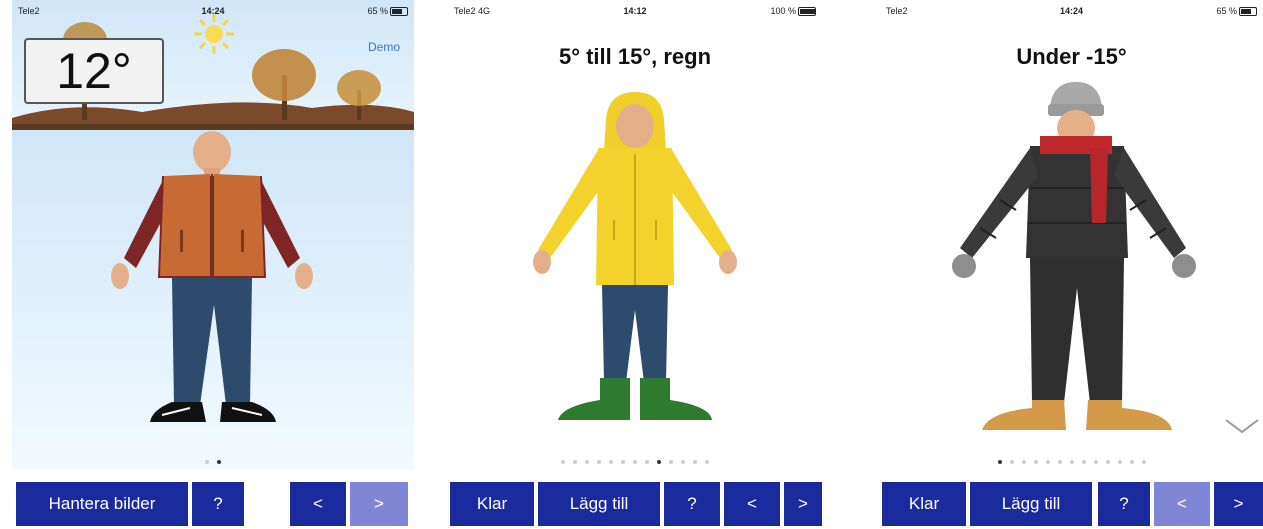 Image resolution: width=1263 pixels, height=529 pixels. I want to click on battery-percent: 100 %, so click(783, 11).